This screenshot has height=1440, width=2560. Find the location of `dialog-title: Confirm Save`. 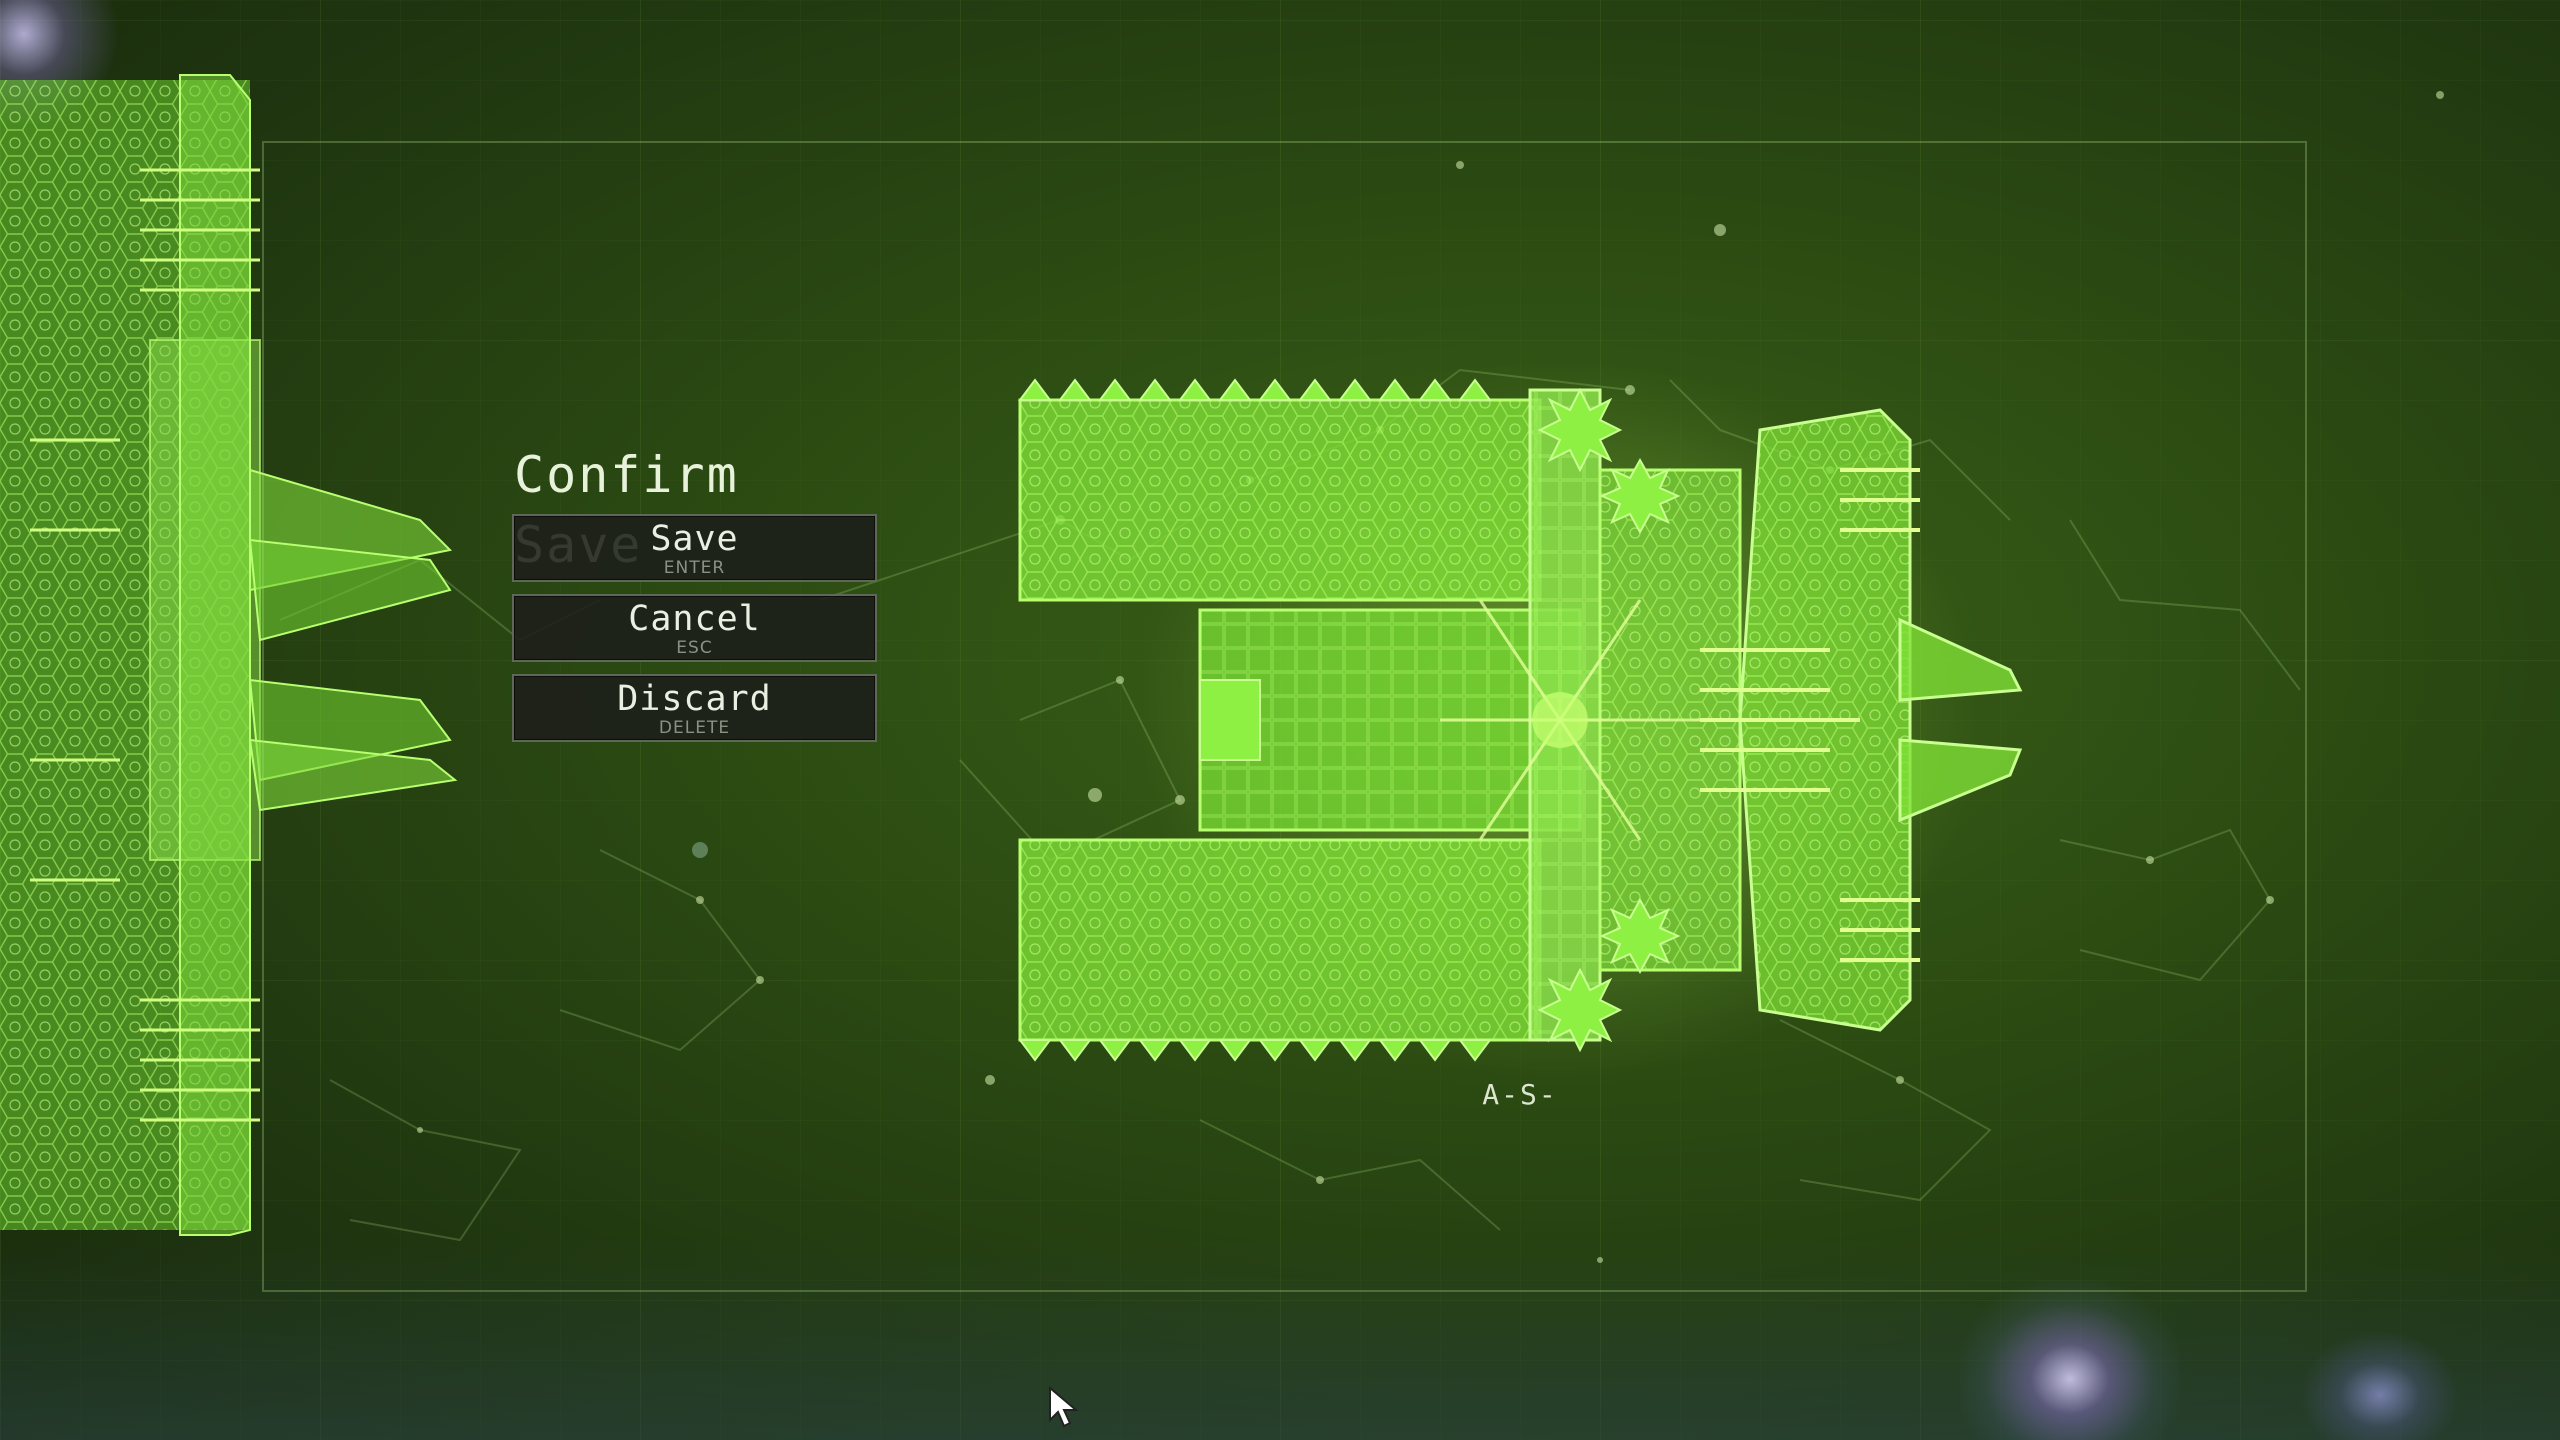

dialog-title: Confirm Save is located at coordinates (626, 510).